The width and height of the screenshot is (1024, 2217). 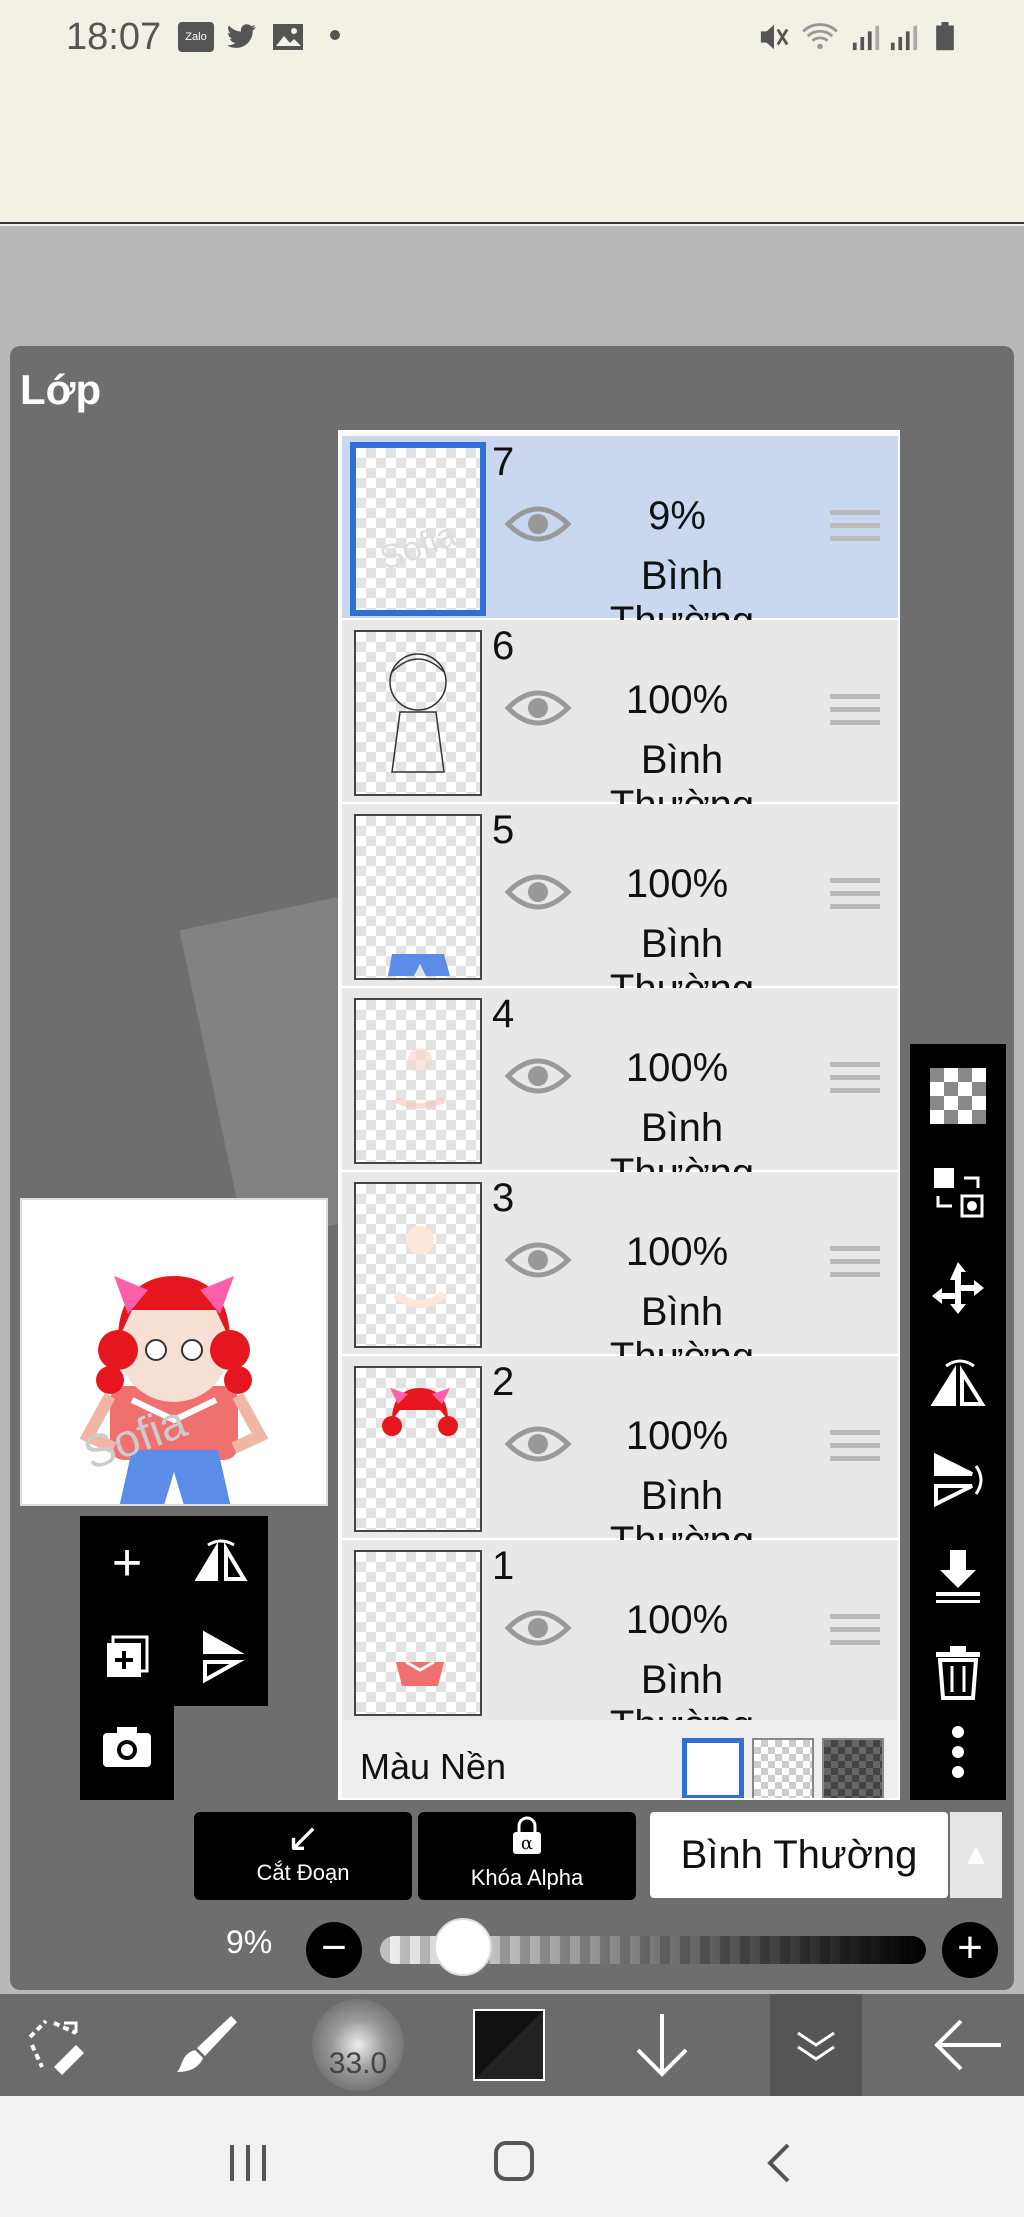 I want to click on opacity-decrease-button: −, so click(x=334, y=1950).